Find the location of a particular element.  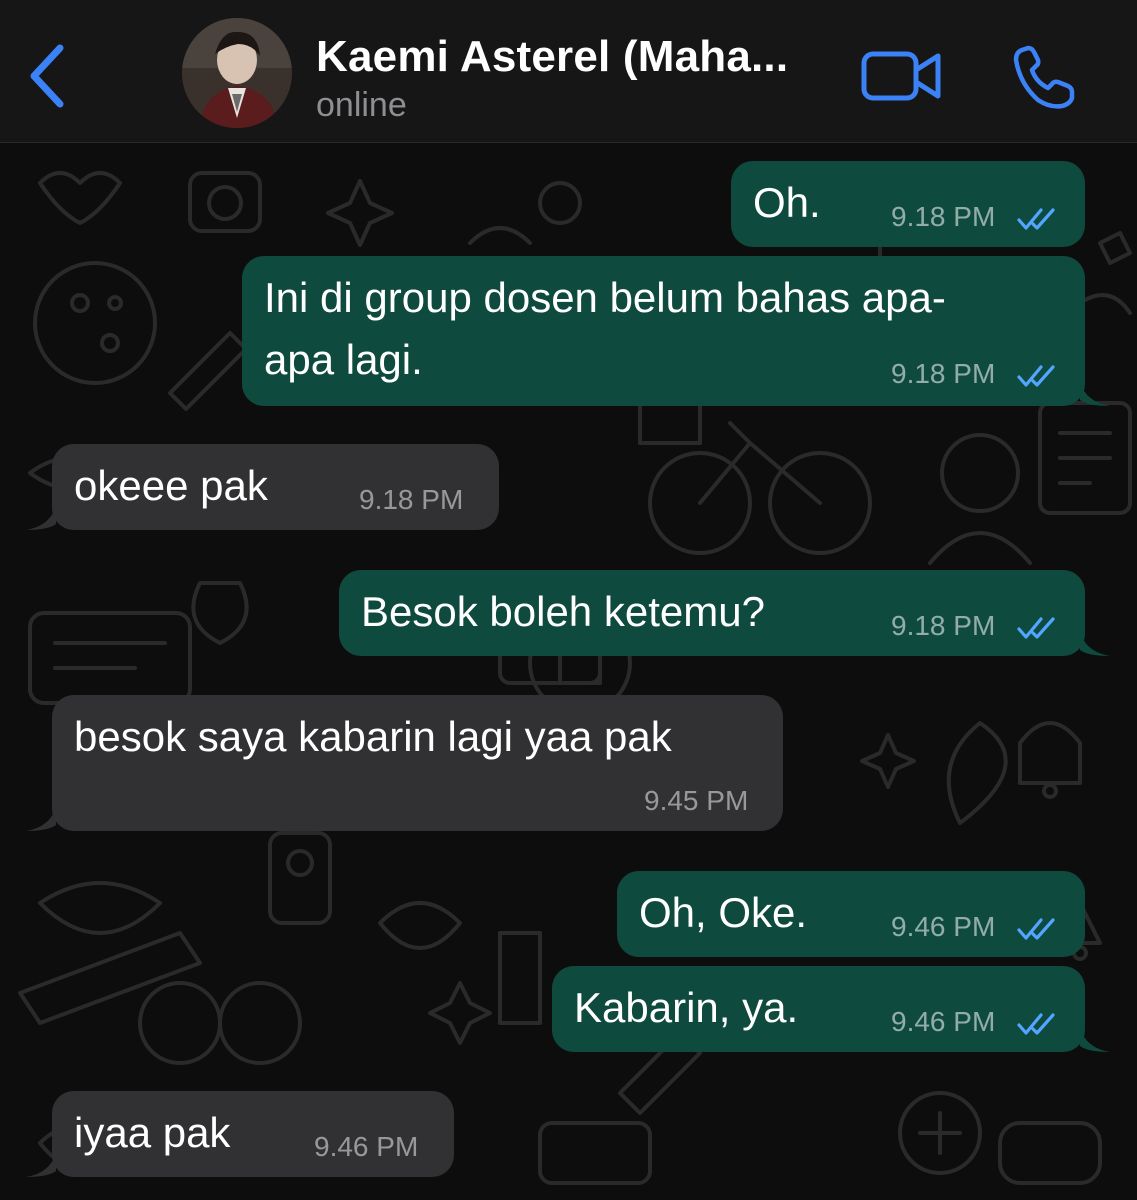

phone-icon is located at coordinates (1045, 77).